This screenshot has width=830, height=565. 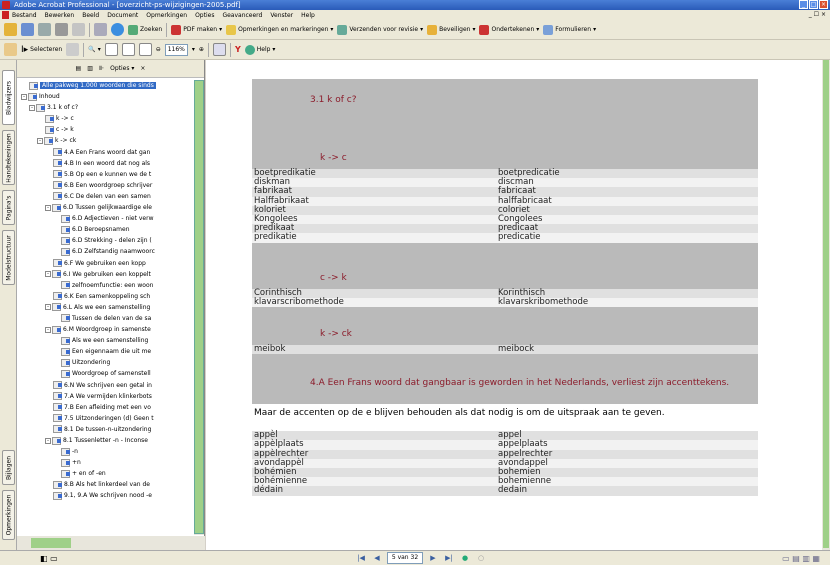 What do you see at coordinates (158, 49) in the screenshot?
I see `zoom-out-button: ⊖` at bounding box center [158, 49].